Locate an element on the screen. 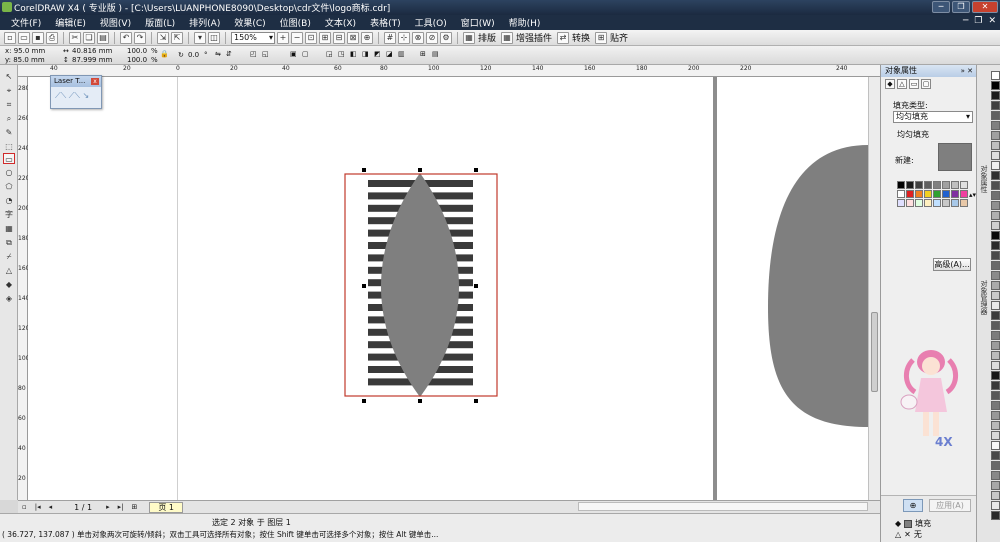  interactive-blend-tool-icon: ⧉ is located at coordinates (9, 242).